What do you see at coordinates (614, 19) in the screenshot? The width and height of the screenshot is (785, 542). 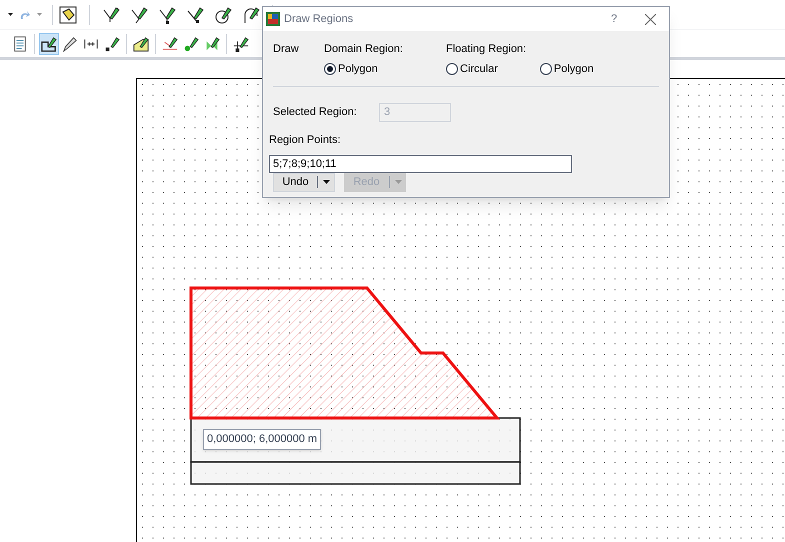 I see `help-button: ?` at bounding box center [614, 19].